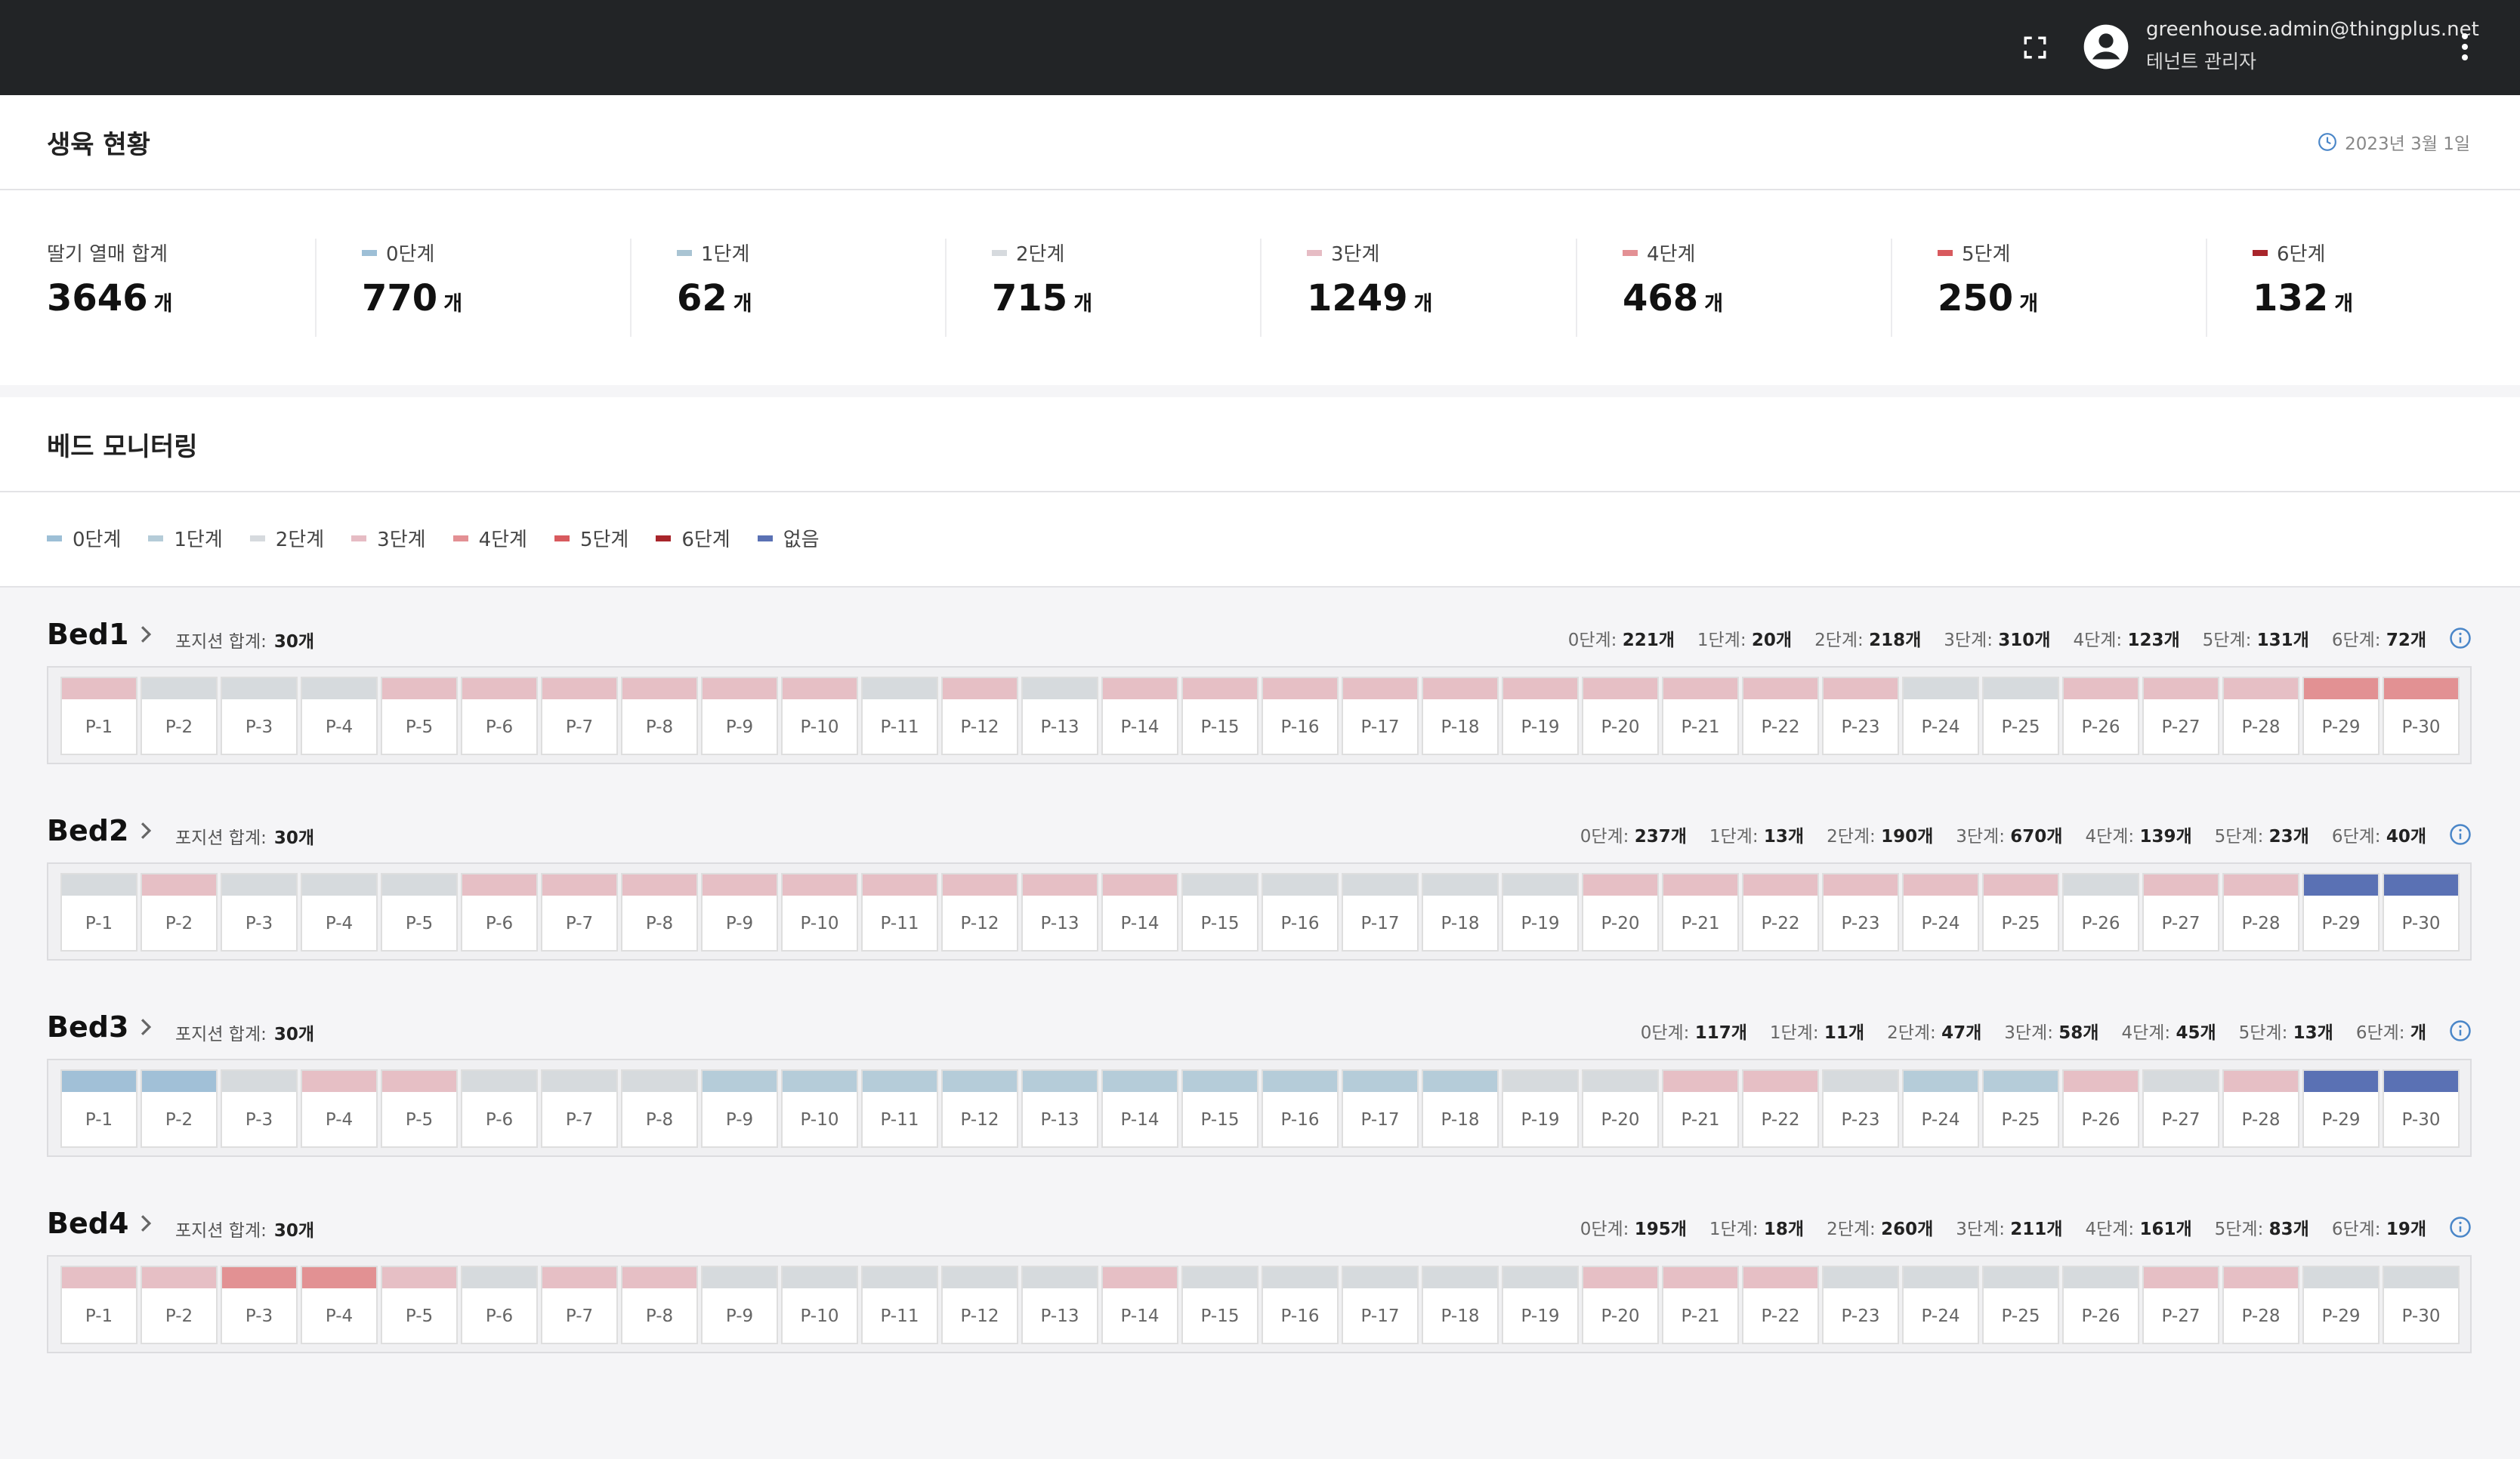 The height and width of the screenshot is (1459, 2520). Describe the element at coordinates (100, 1223) in the screenshot. I see `bed-name-link: Bed4` at that location.